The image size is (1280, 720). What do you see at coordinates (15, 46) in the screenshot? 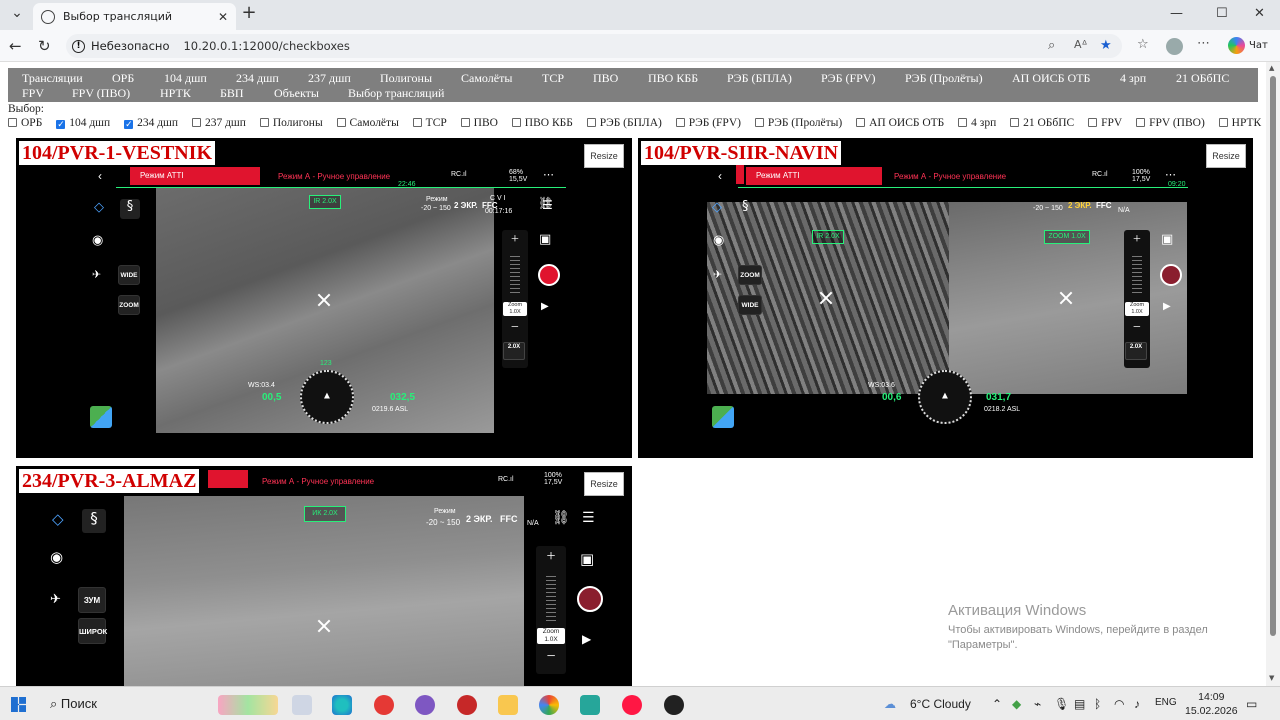
I see `back-arrow-icon: ←` at bounding box center [15, 46].